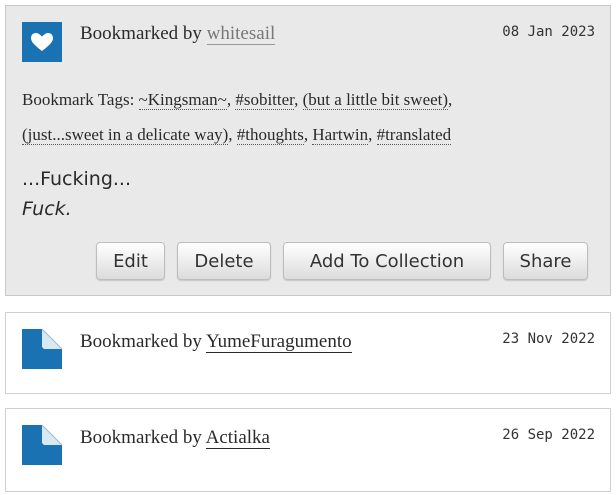 The width and height of the screenshot is (616, 495). What do you see at coordinates (548, 339) in the screenshot?
I see `bookmark-date: 23 Nov 2022` at bounding box center [548, 339].